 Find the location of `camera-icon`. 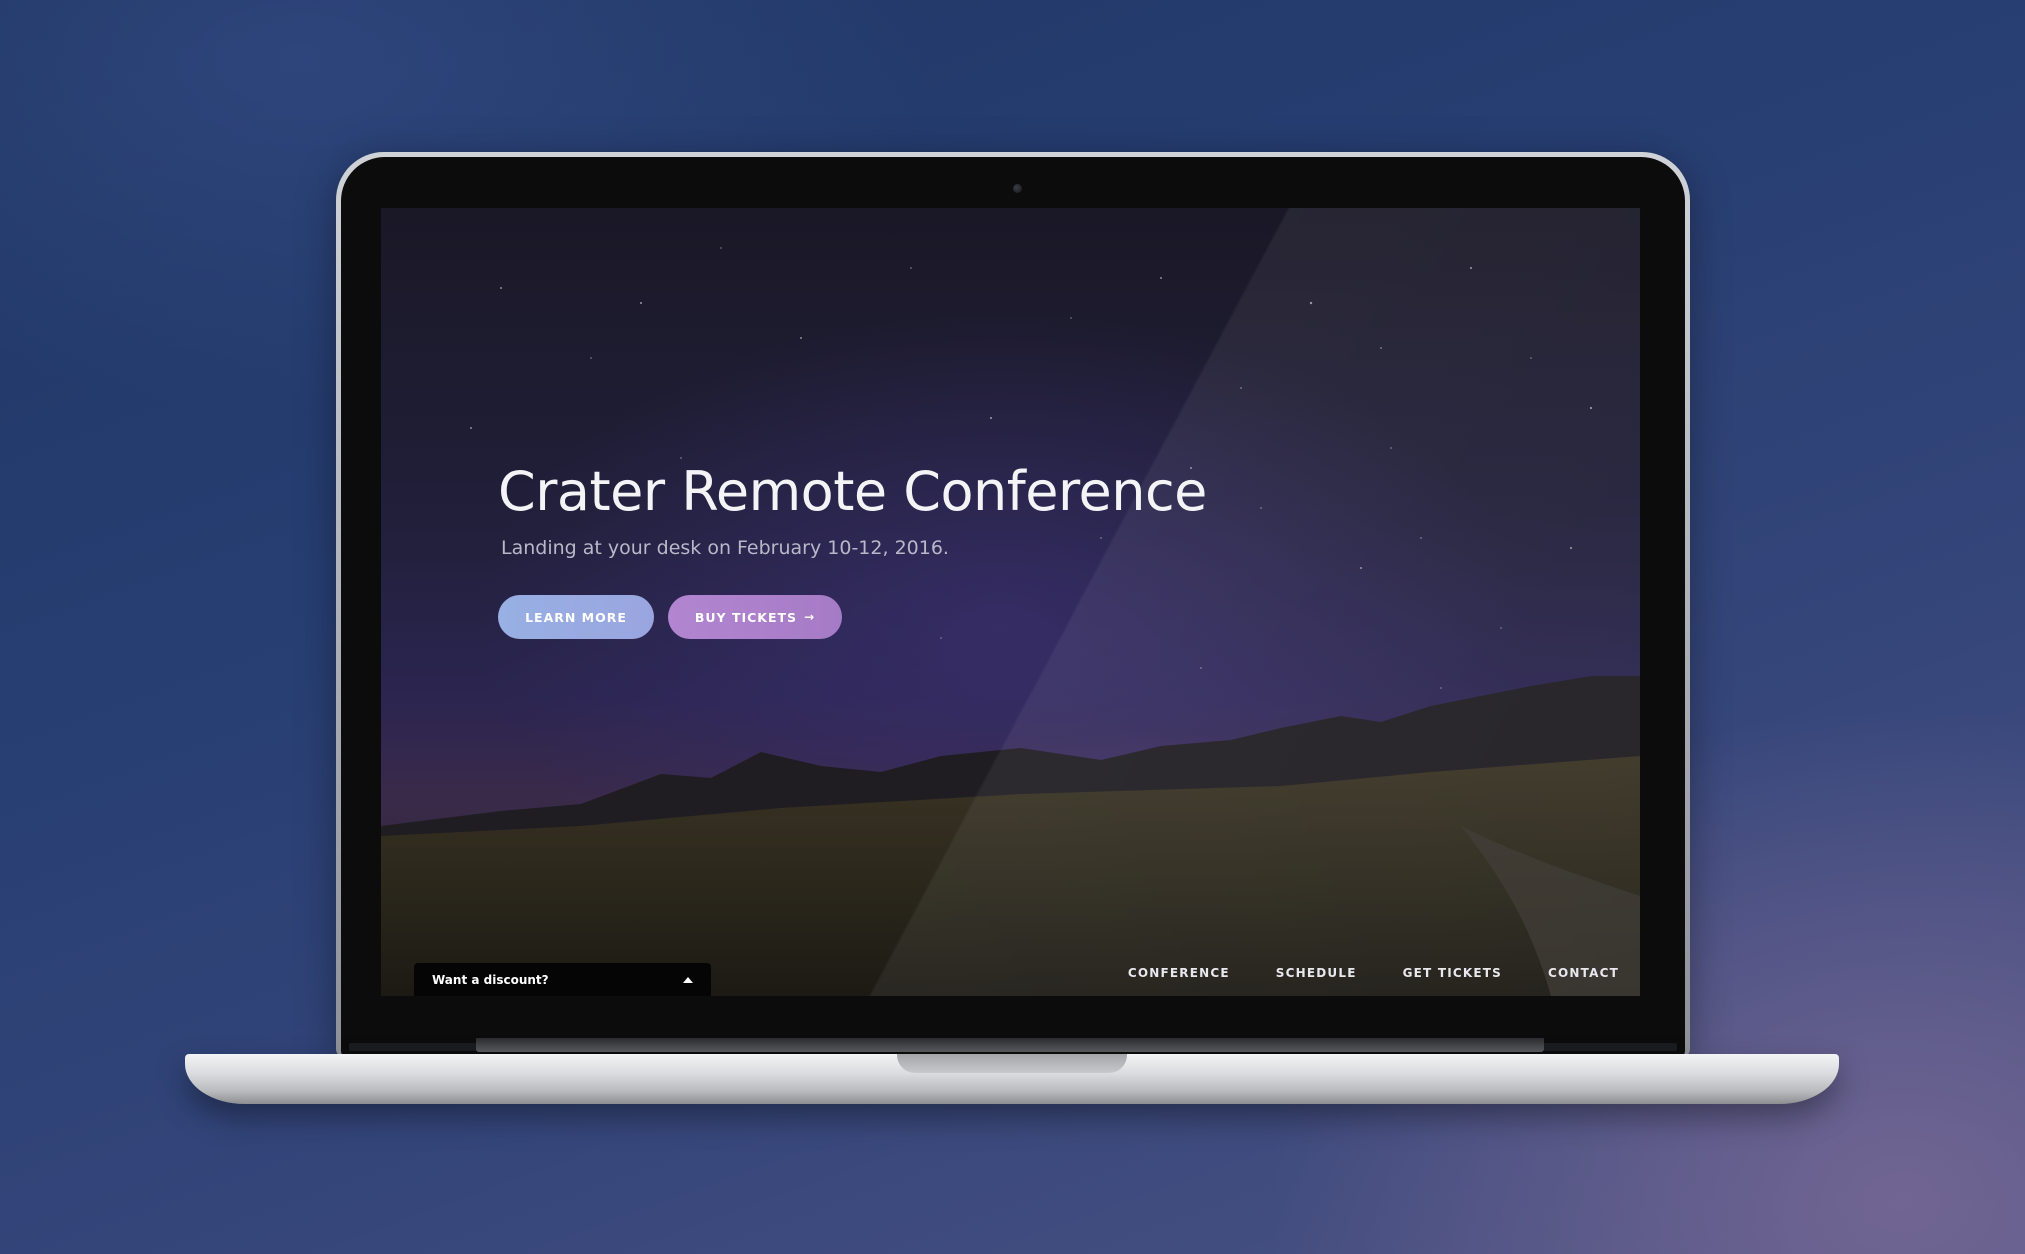

camera-icon is located at coordinates (1017, 188).